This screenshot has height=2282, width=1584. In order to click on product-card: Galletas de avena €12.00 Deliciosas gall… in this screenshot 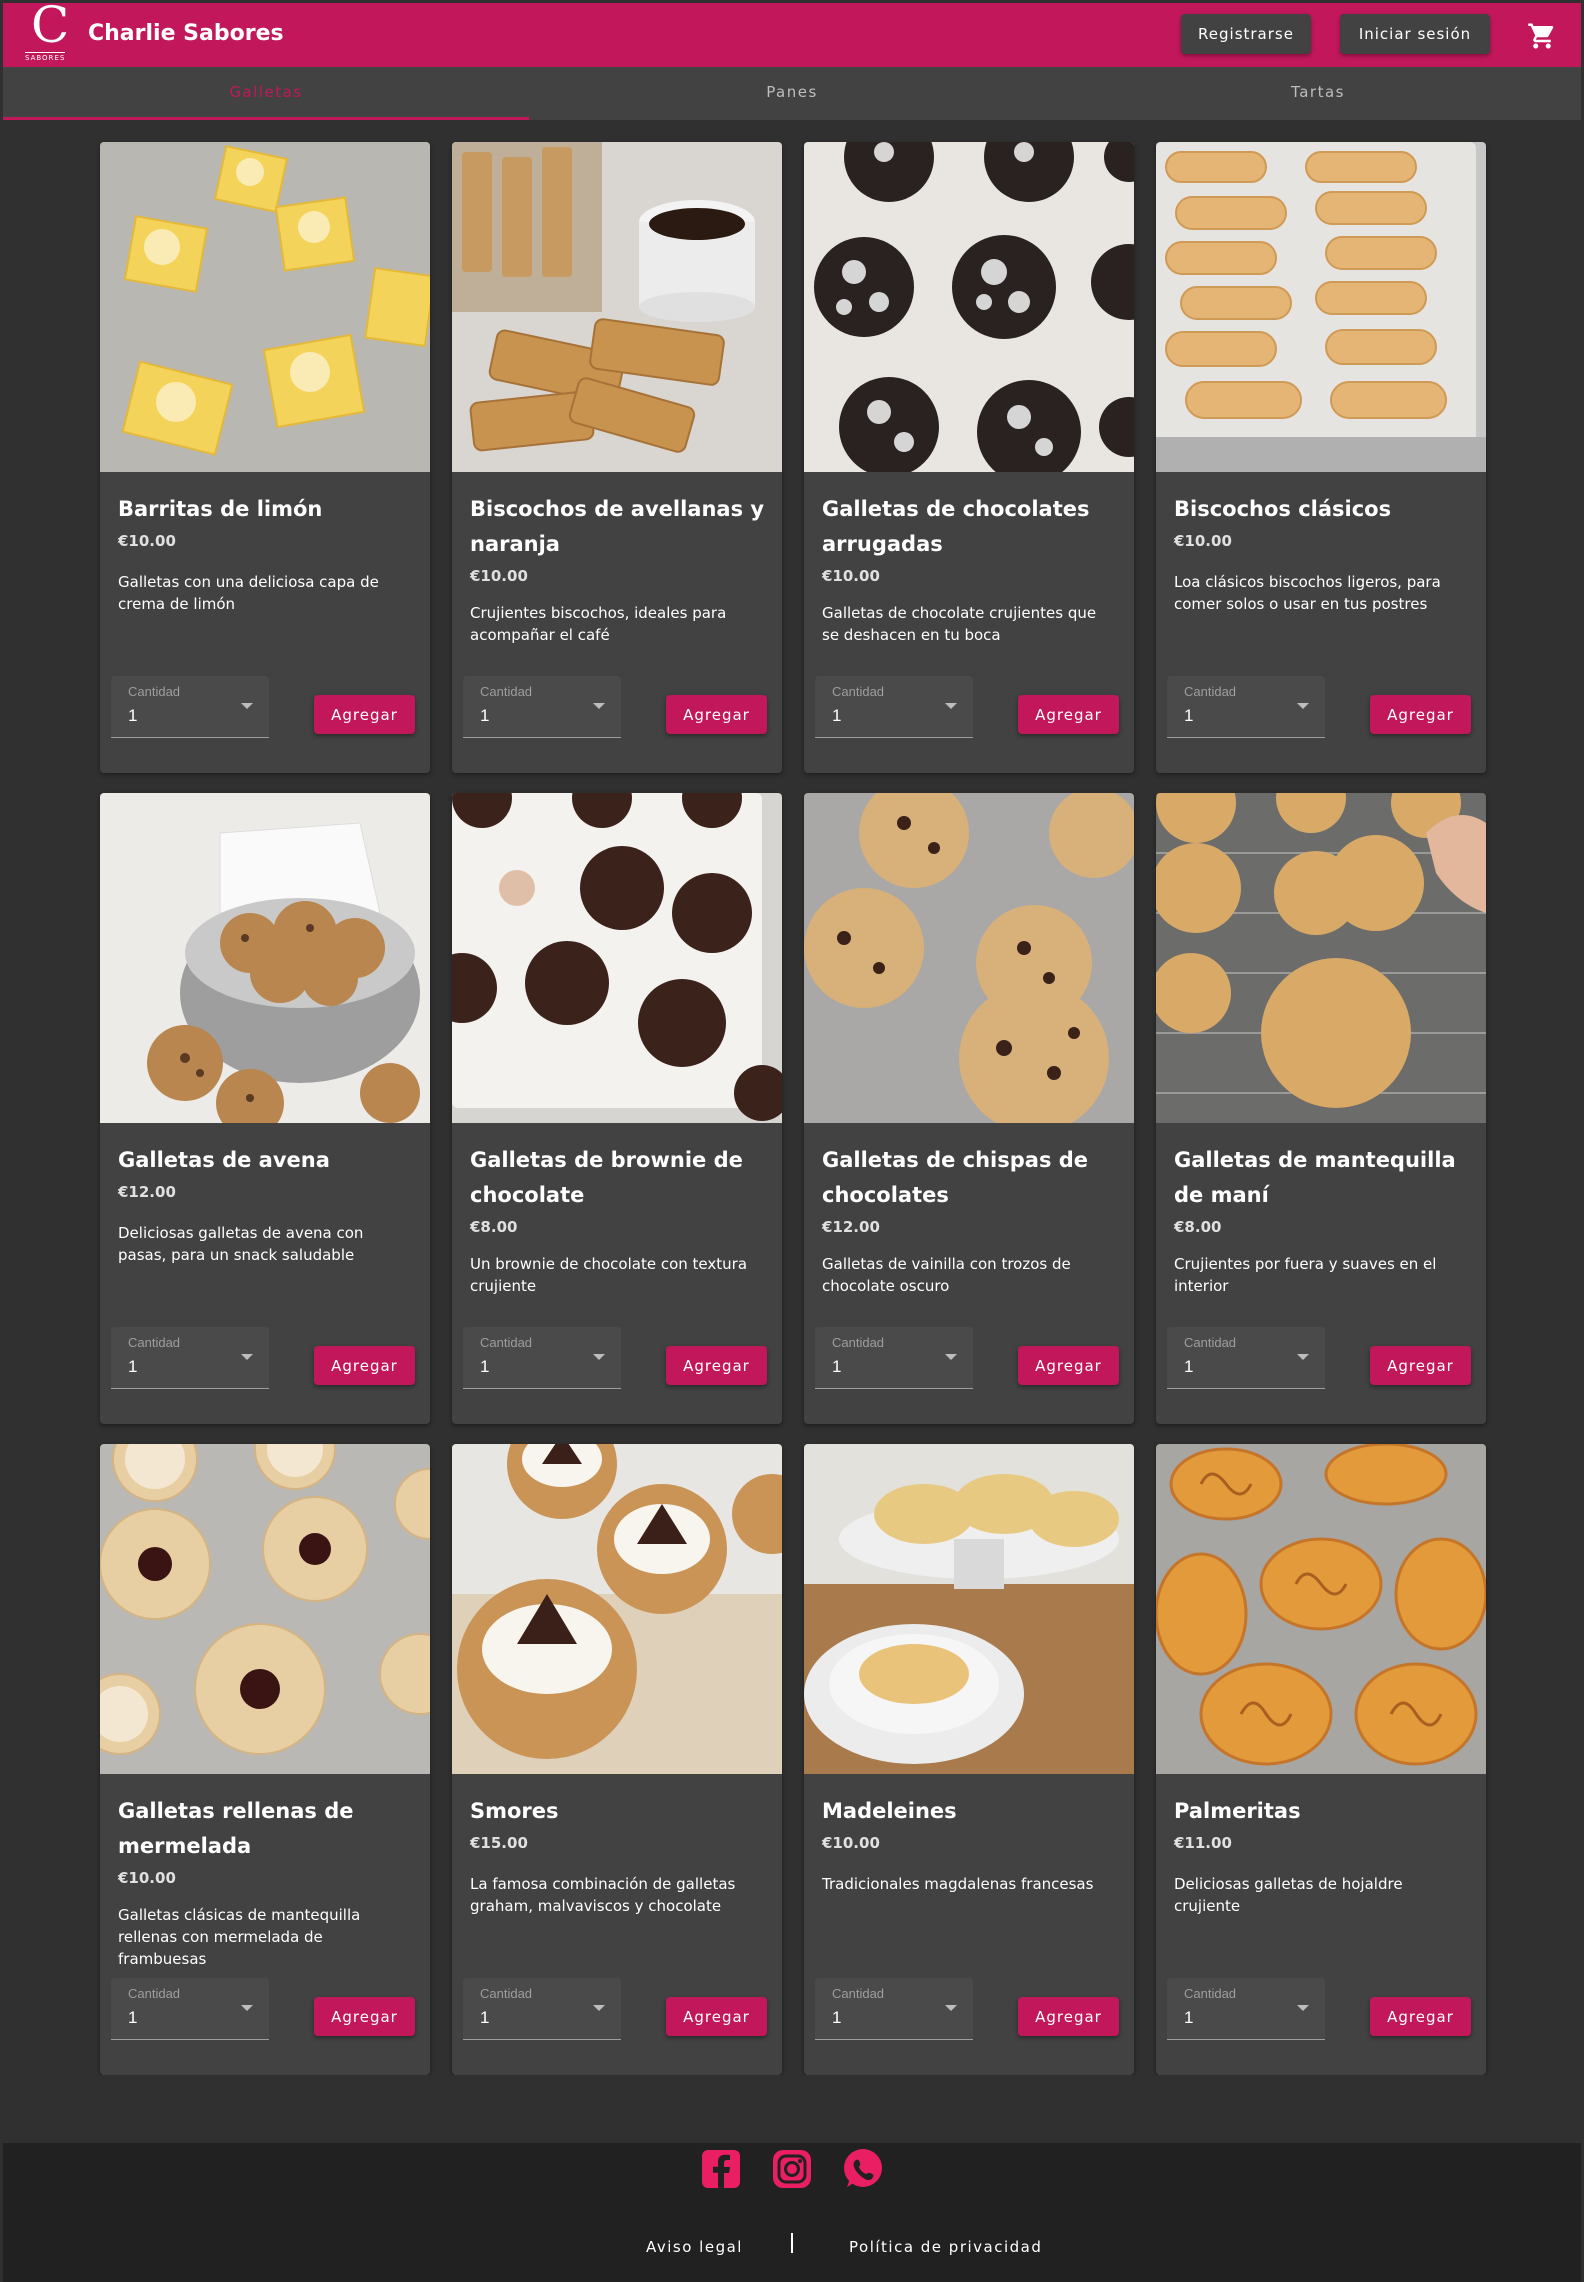, I will do `click(265, 1108)`.